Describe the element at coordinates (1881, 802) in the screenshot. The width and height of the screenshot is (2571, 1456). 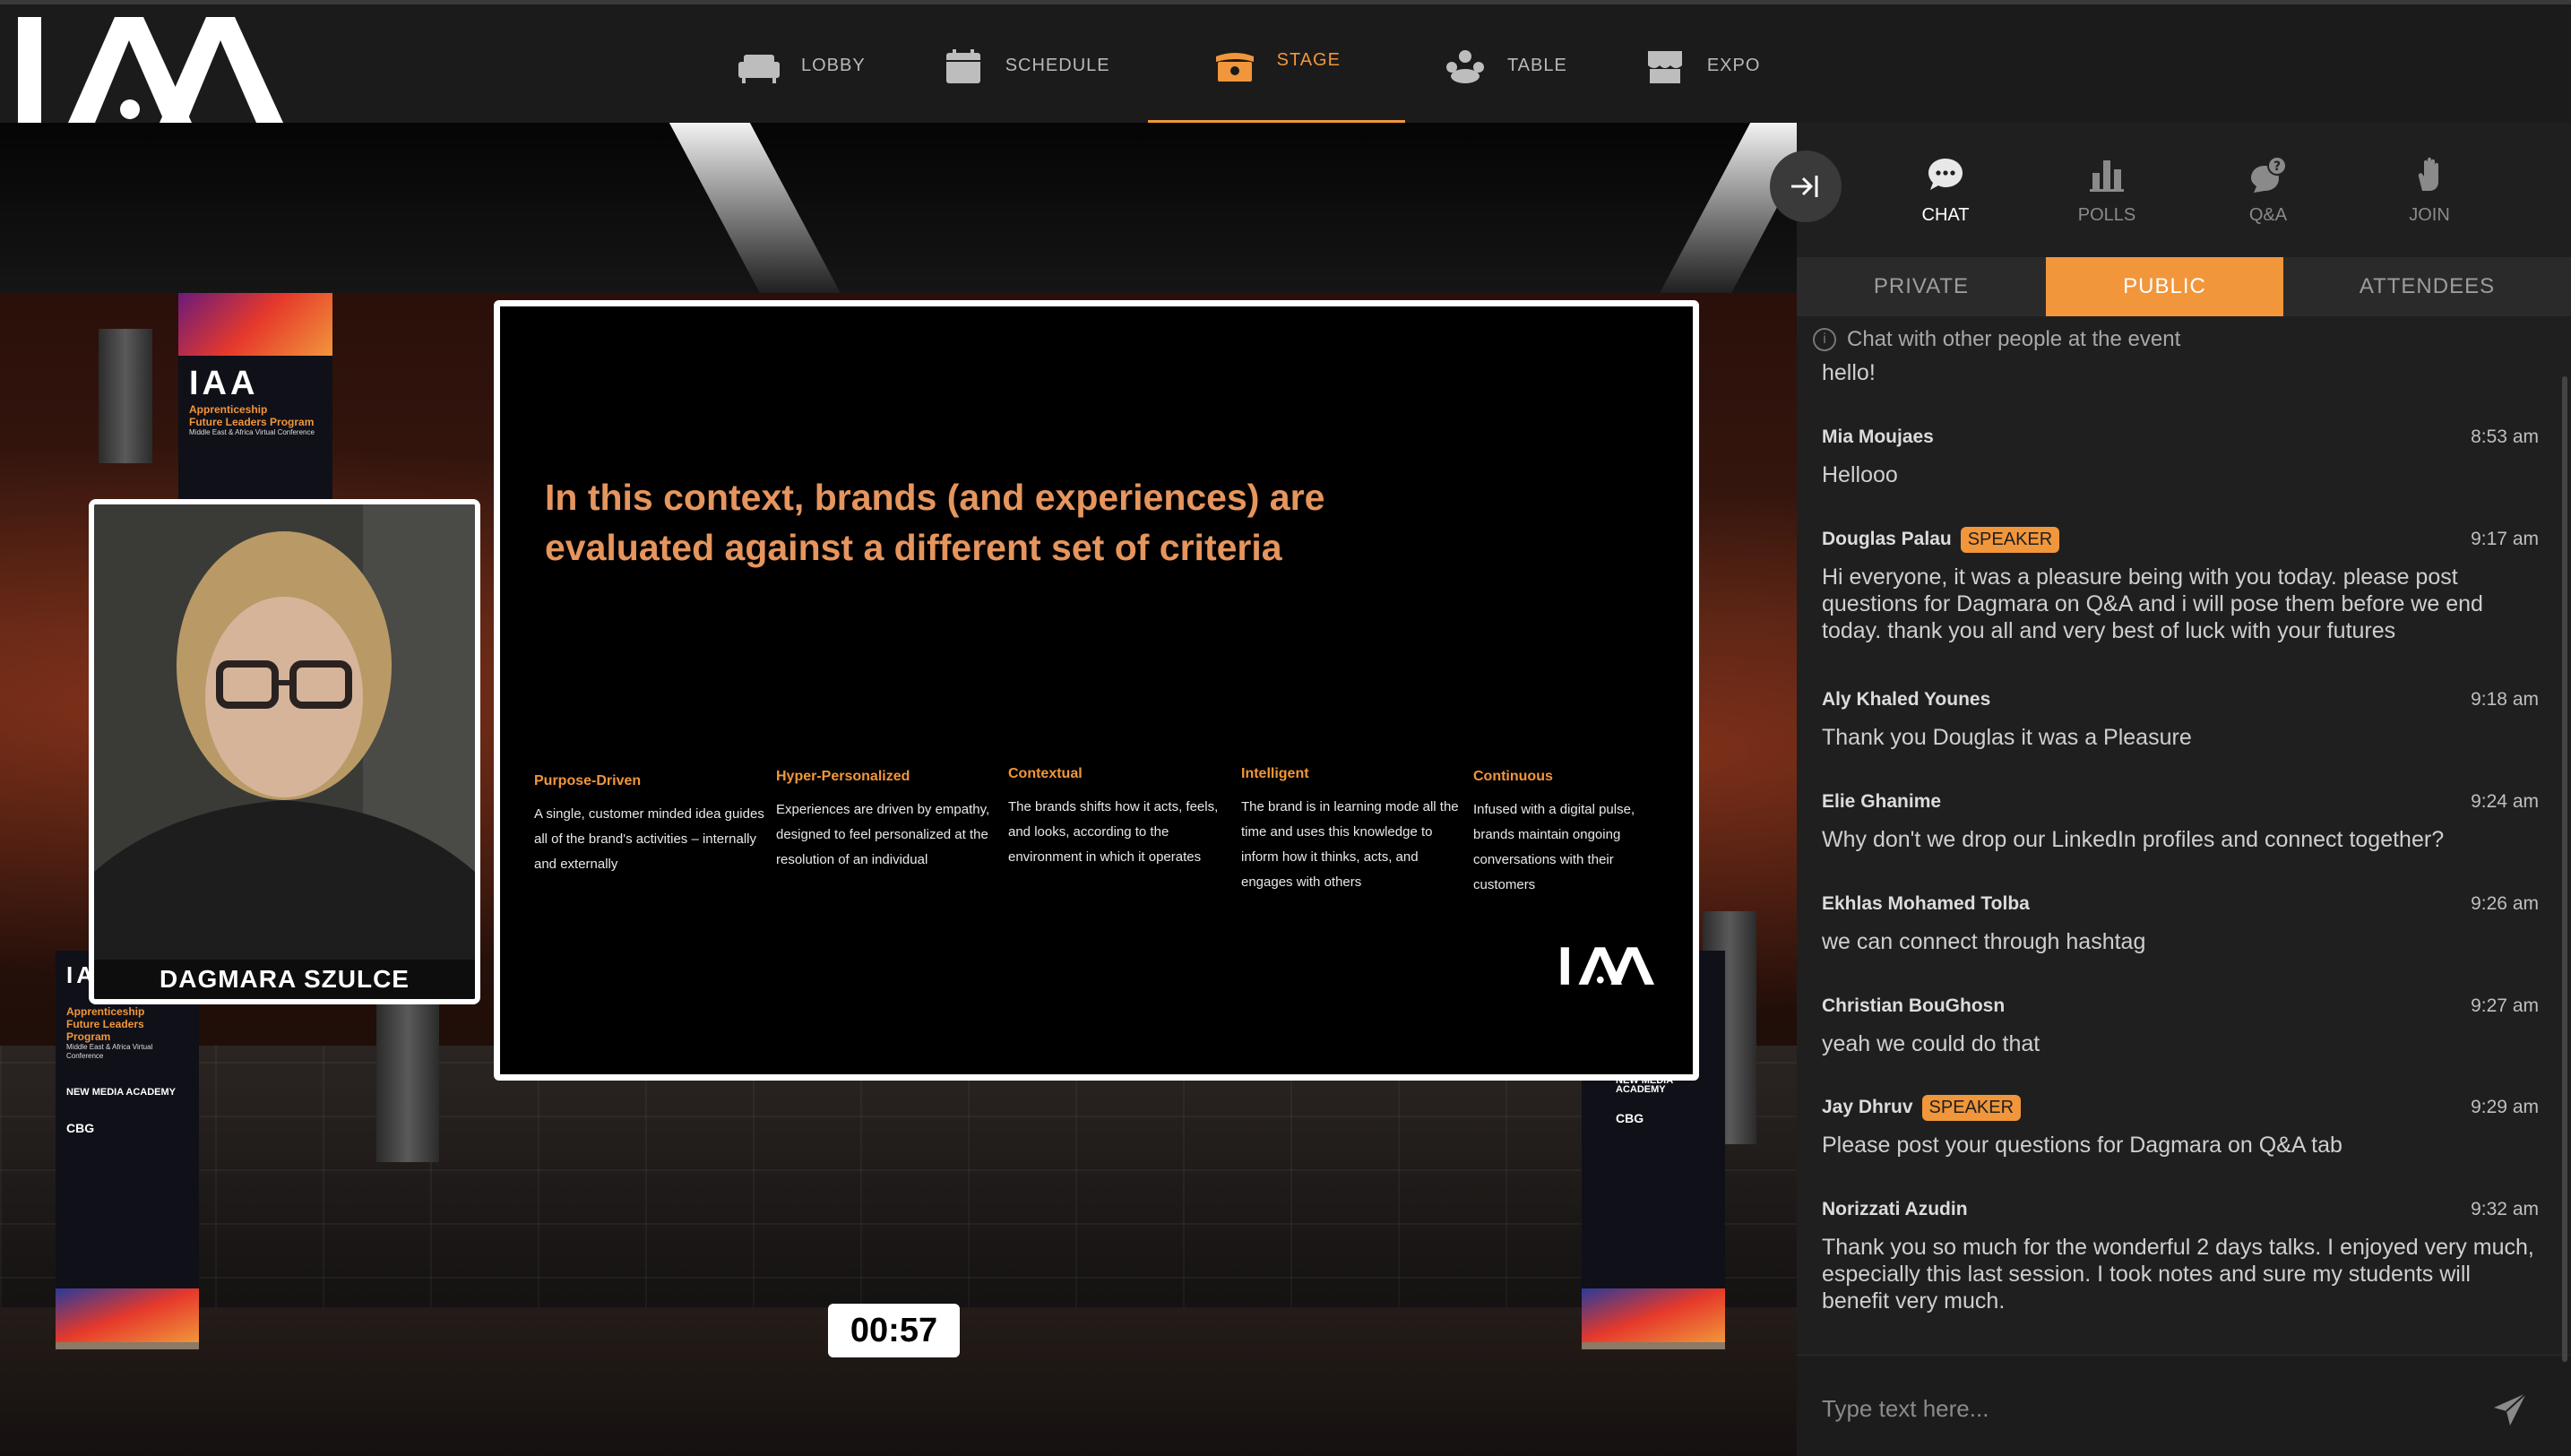
I see `message-author: Elie Ghanime` at that location.